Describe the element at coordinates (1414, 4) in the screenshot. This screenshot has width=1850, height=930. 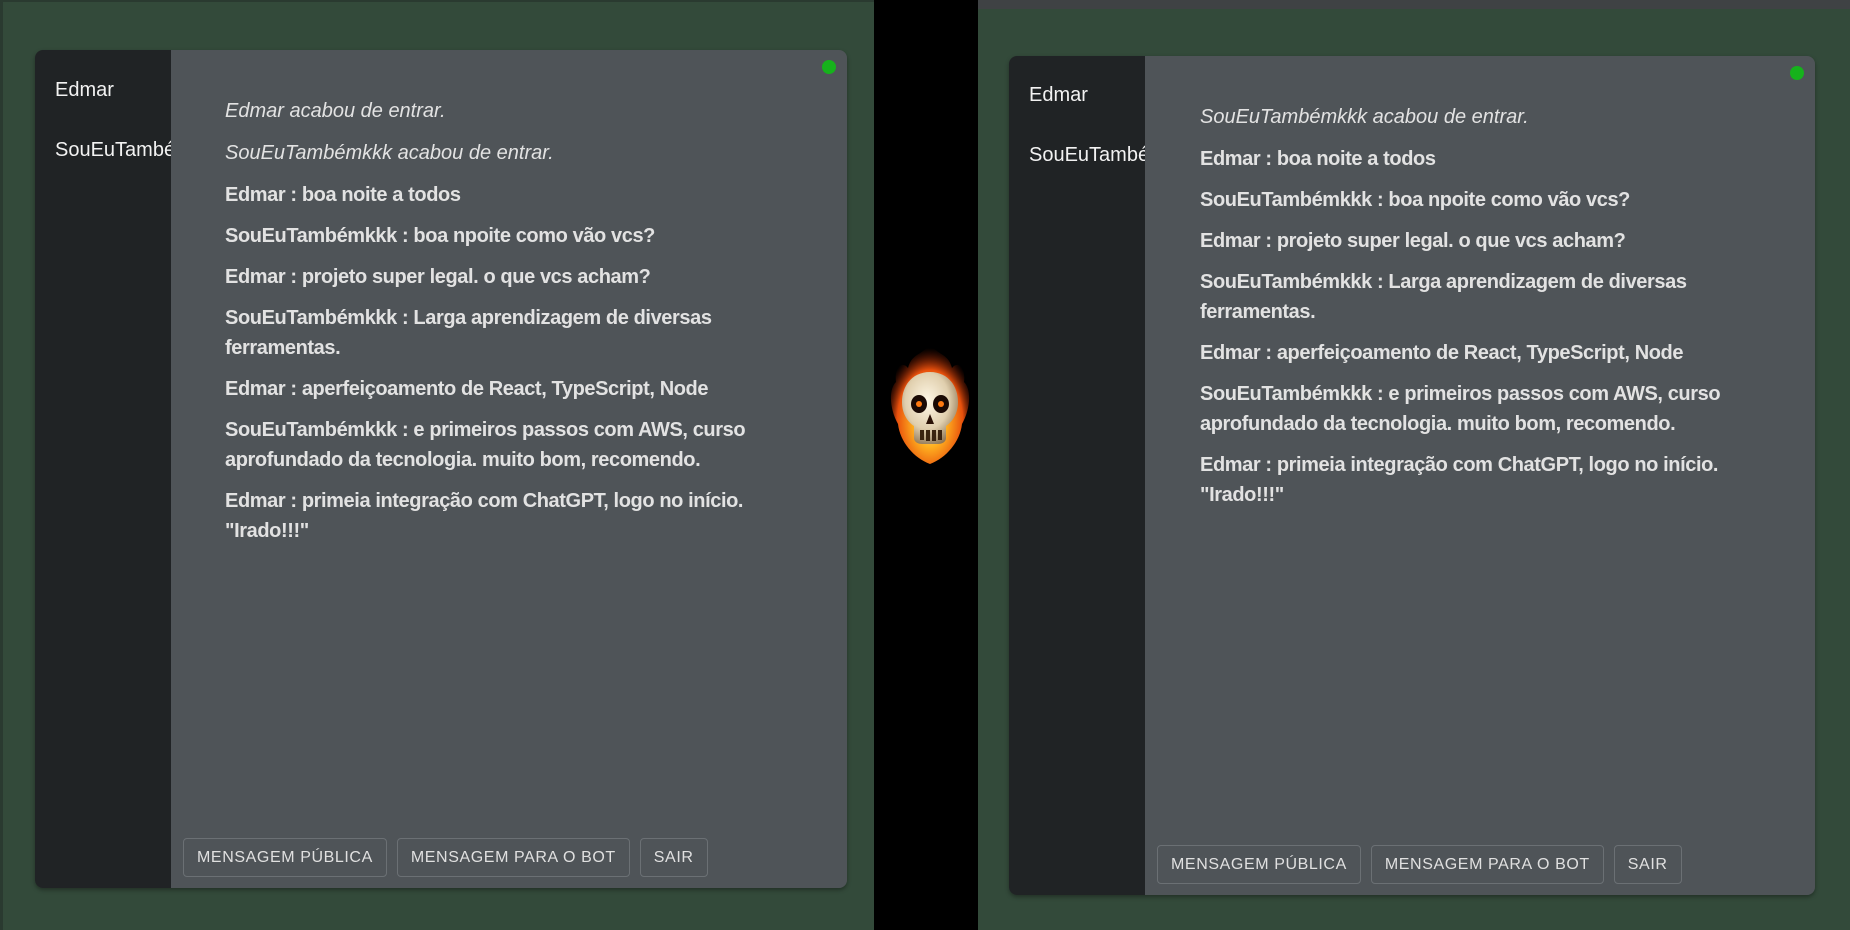
I see `window-top-bar` at that location.